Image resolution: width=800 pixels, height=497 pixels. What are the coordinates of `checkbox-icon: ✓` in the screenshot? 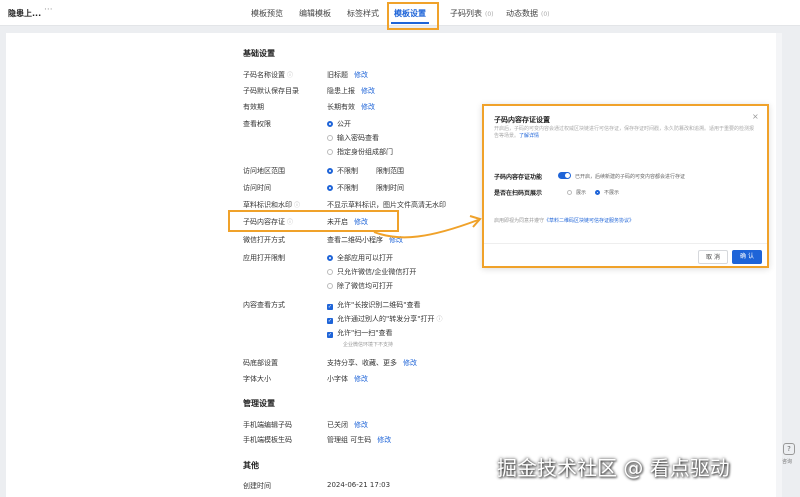 It's located at (330, 335).